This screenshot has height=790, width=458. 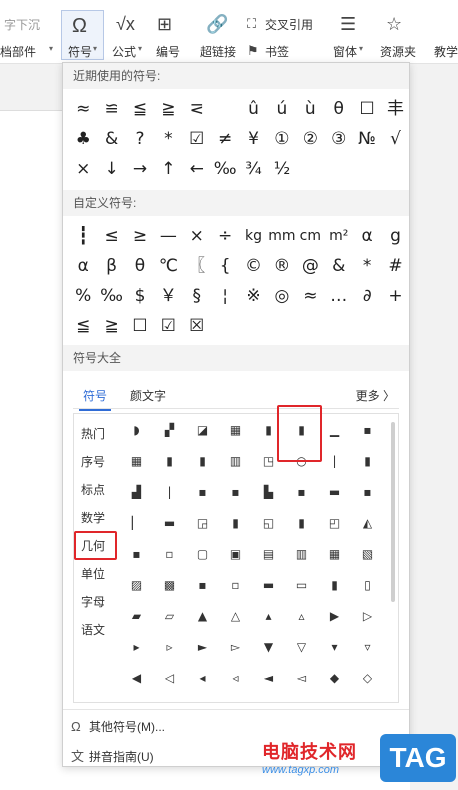 What do you see at coordinates (140, 139) in the screenshot?
I see `symbol-cell: ?` at bounding box center [140, 139].